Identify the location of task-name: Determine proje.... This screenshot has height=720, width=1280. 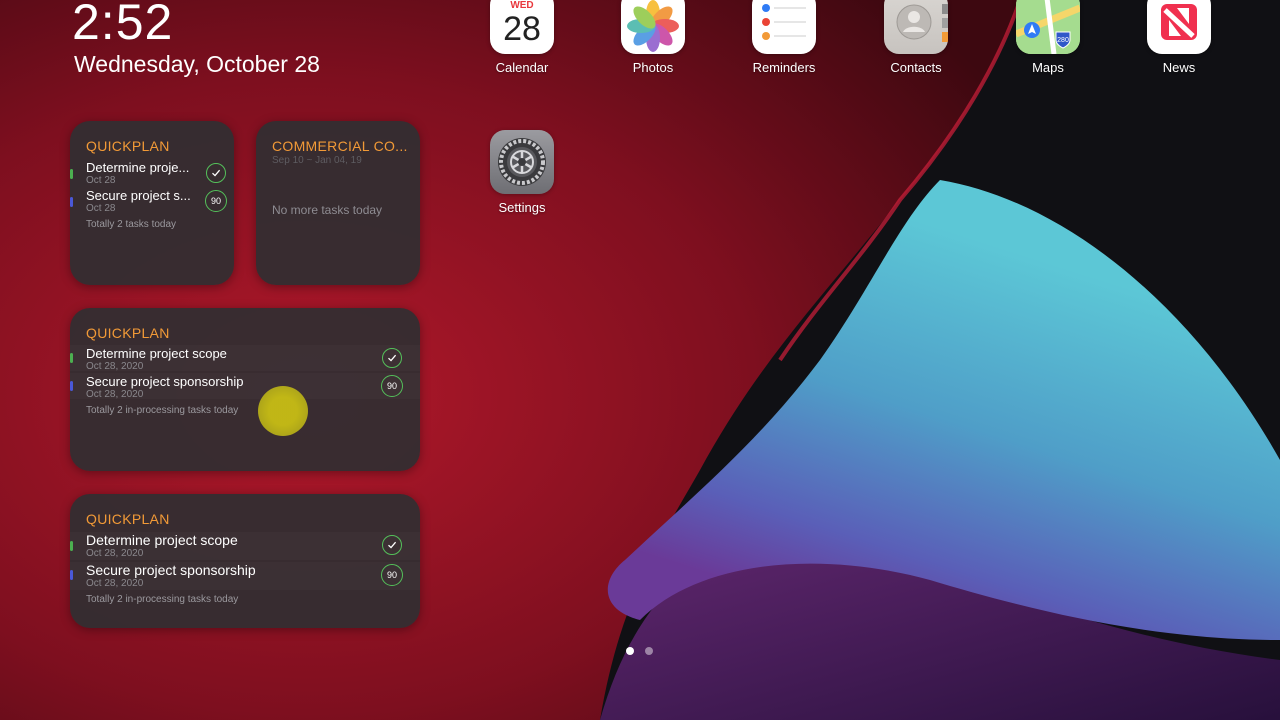
(137, 167).